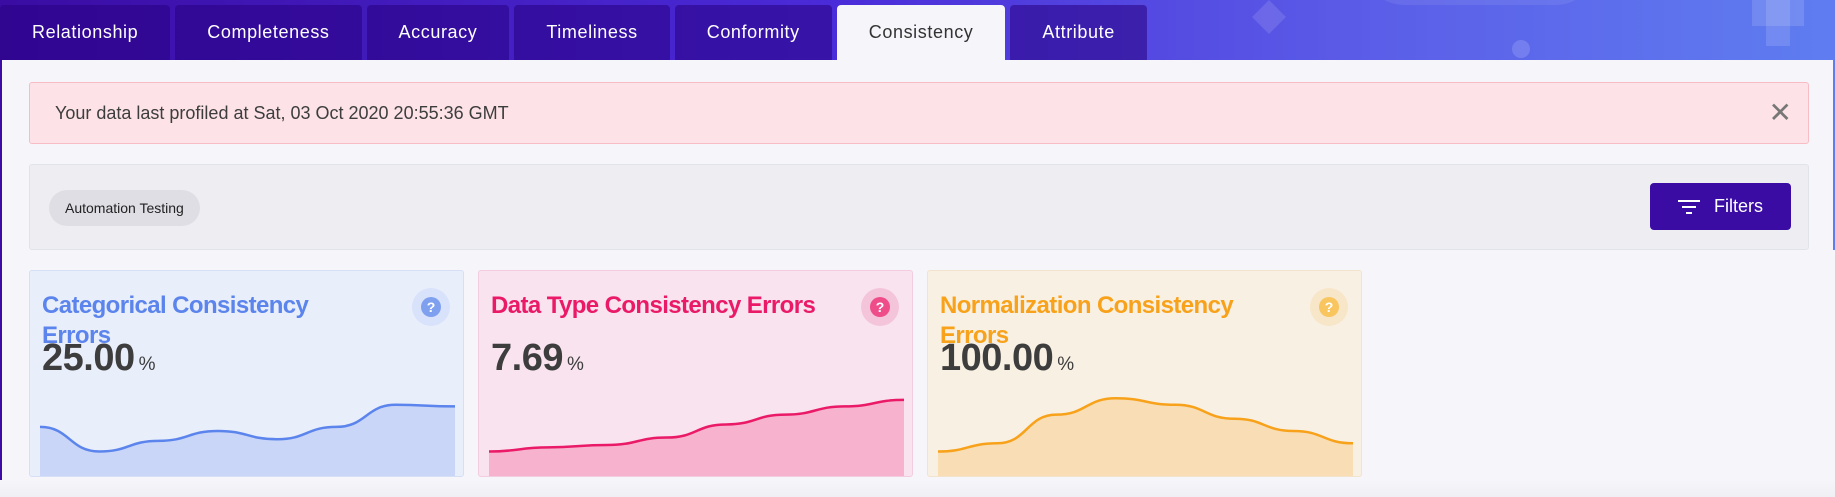 The image size is (1835, 497). I want to click on tab-attribute: Attribute, so click(1078, 32).